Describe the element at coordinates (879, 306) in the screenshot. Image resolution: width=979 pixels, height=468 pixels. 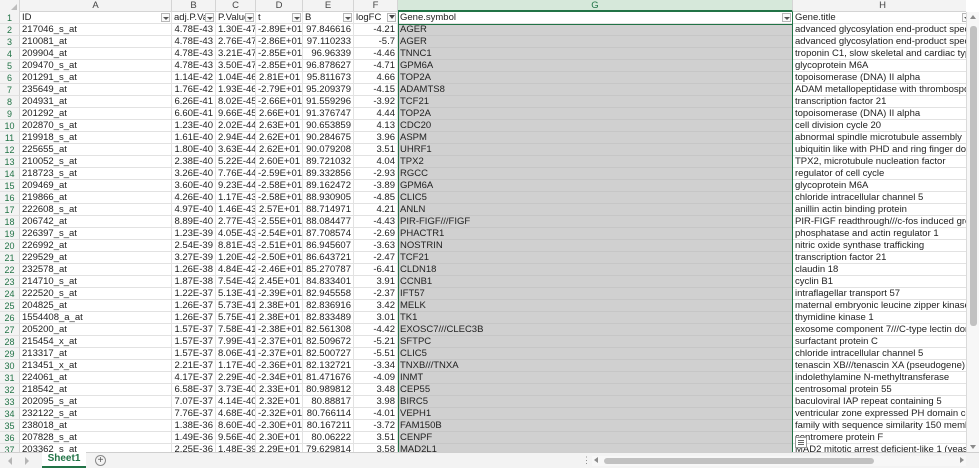
I see `cell-h: maternal embryonic leucine zipper kinase` at that location.